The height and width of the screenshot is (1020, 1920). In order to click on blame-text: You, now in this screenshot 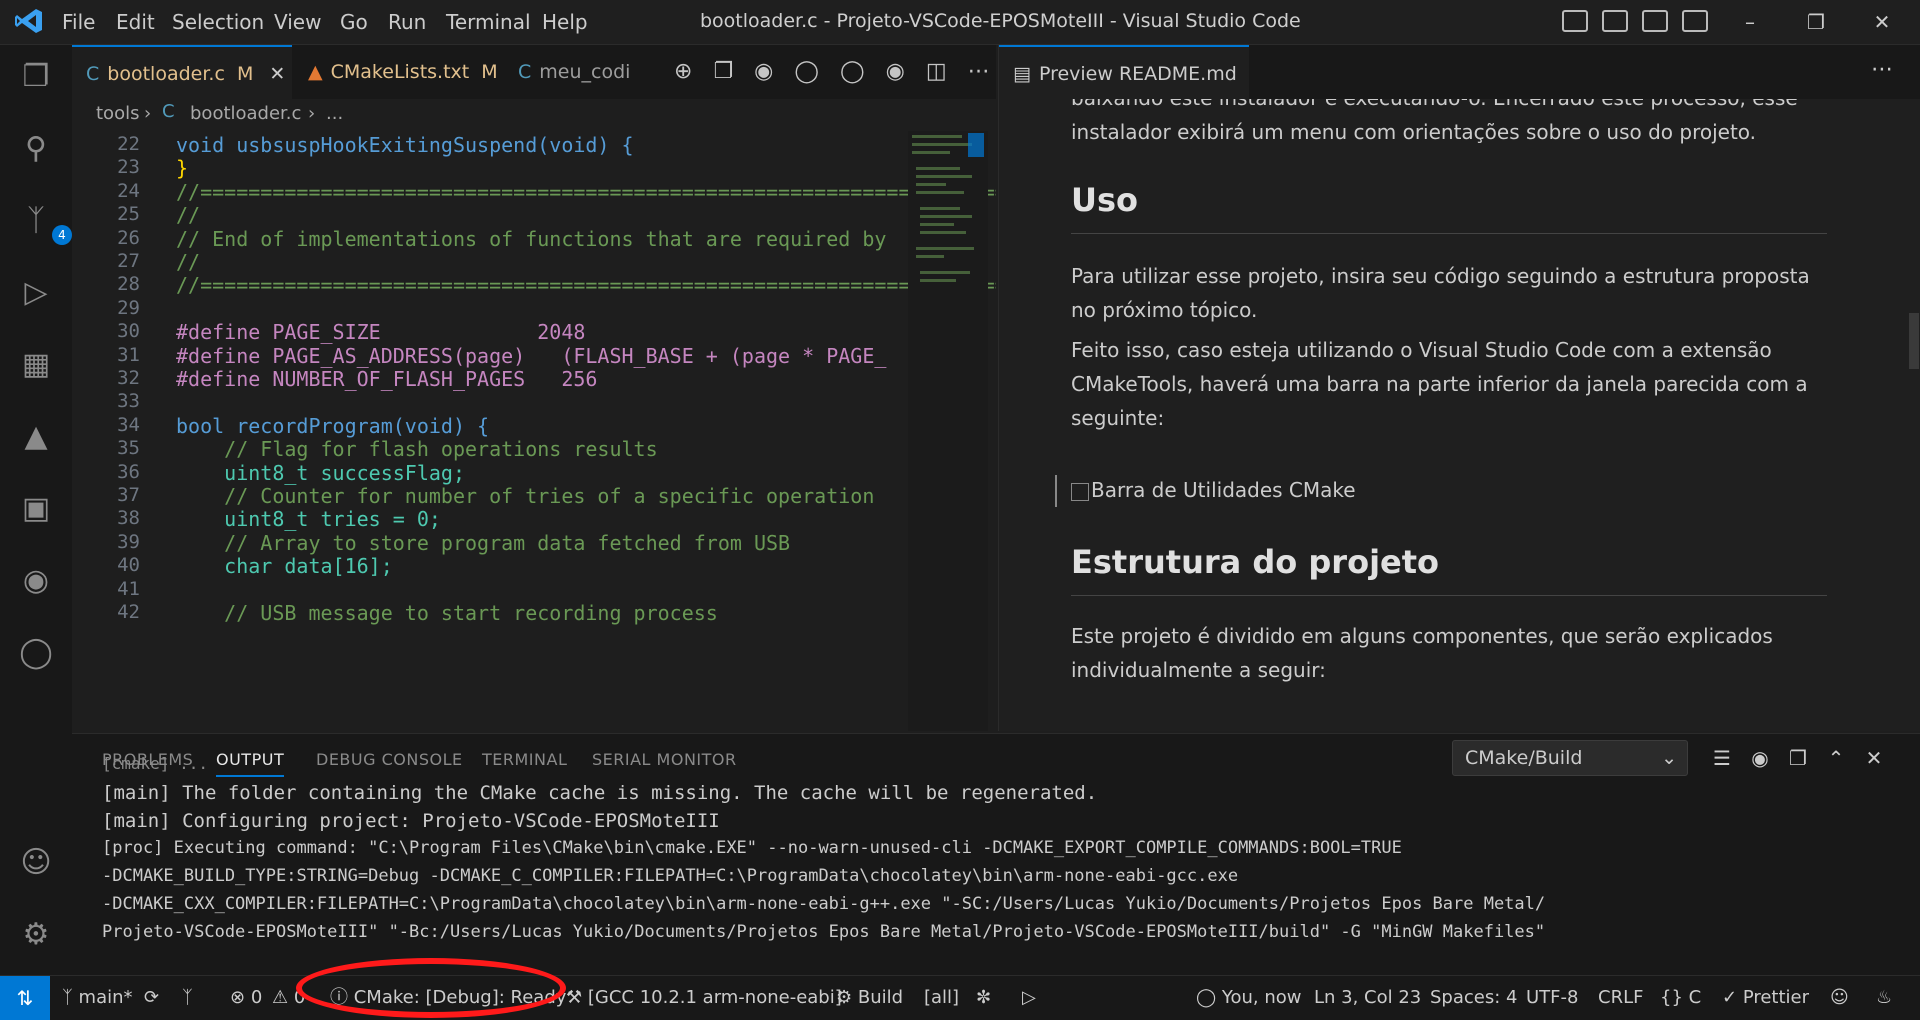, I will do `click(1261, 997)`.